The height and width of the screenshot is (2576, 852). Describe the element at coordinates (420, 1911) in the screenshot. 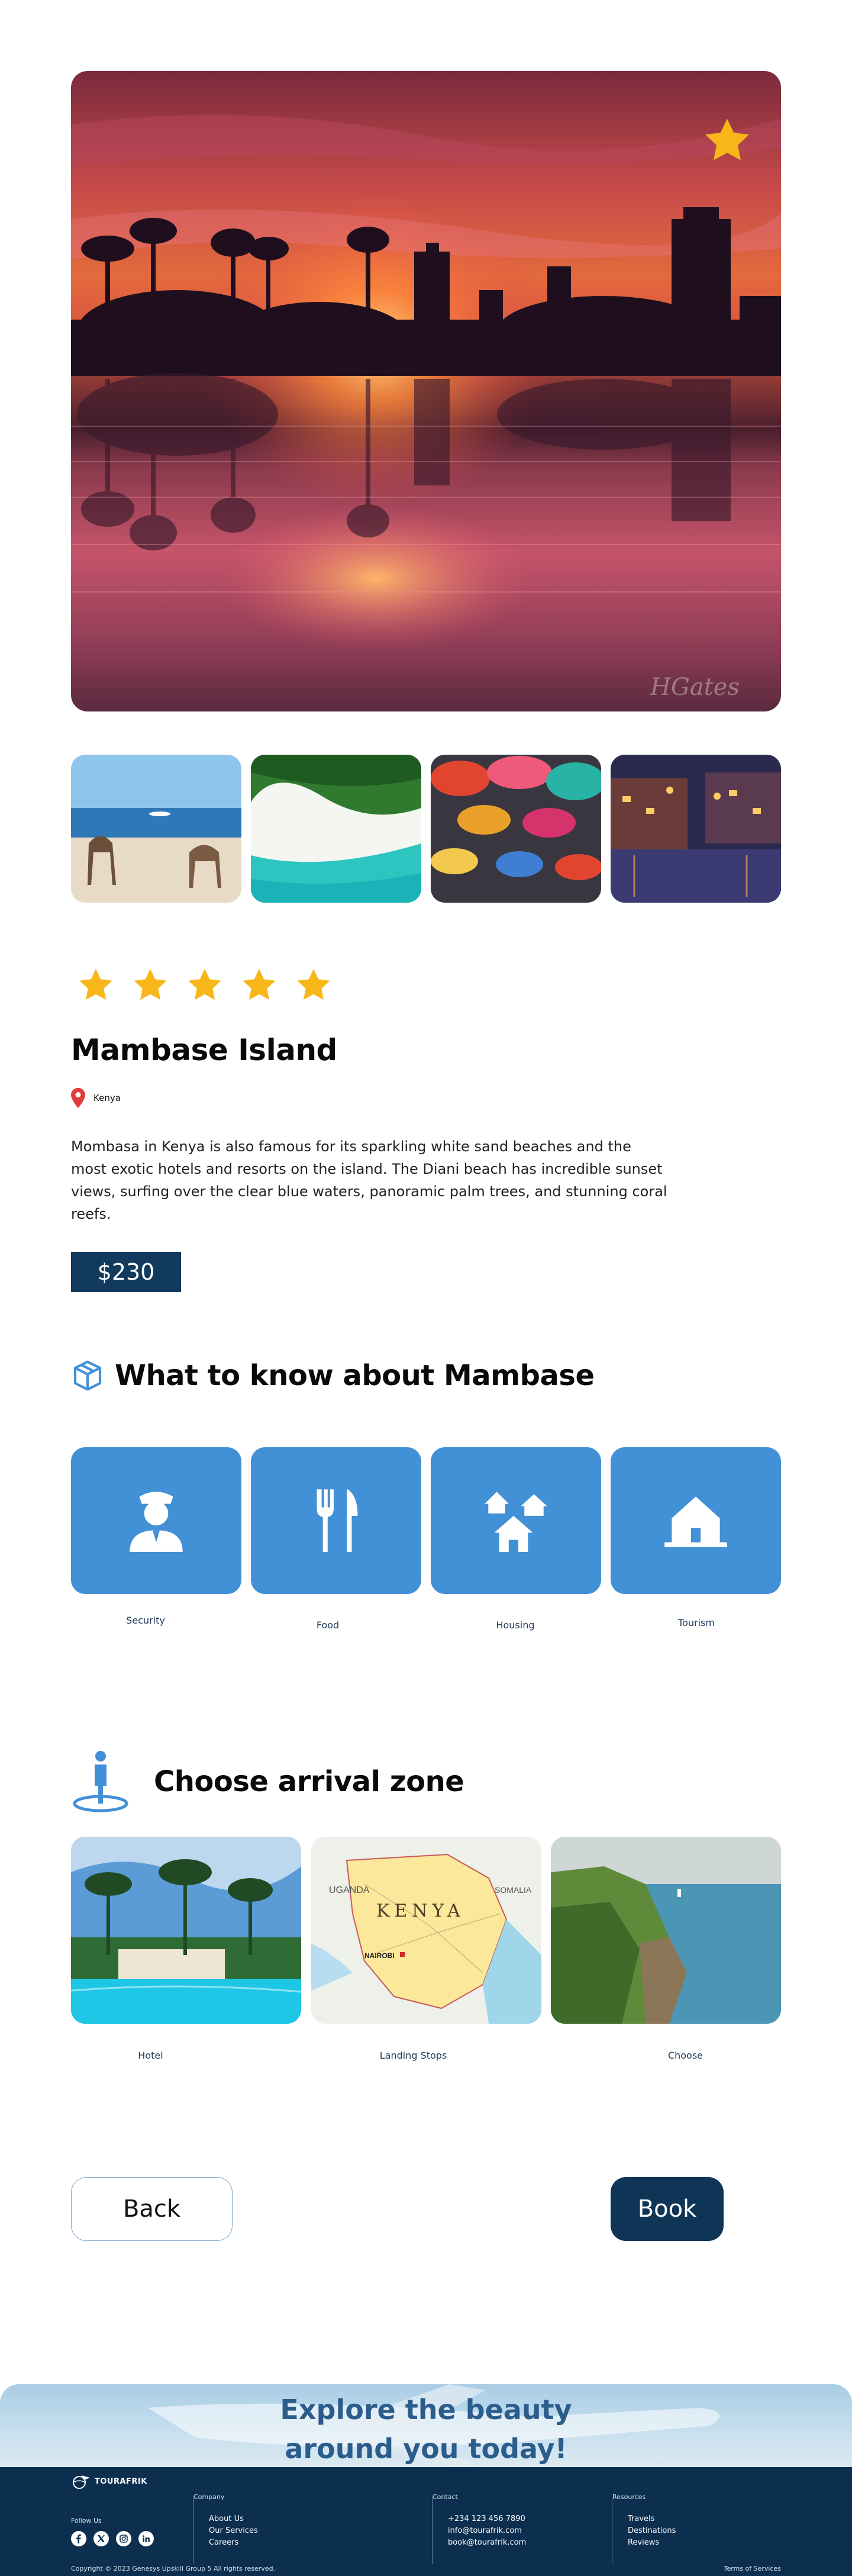

I see `map-label-kenya: KENYA` at that location.